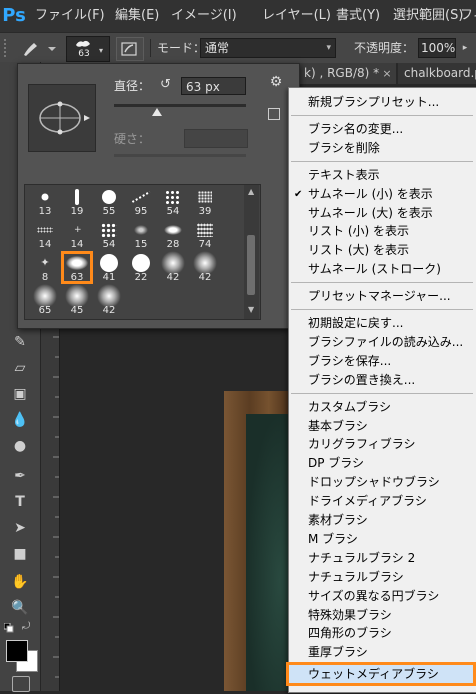 The height and width of the screenshot is (694, 476). Describe the element at coordinates (109, 277) in the screenshot. I see `brush-preset-size: 41` at that location.